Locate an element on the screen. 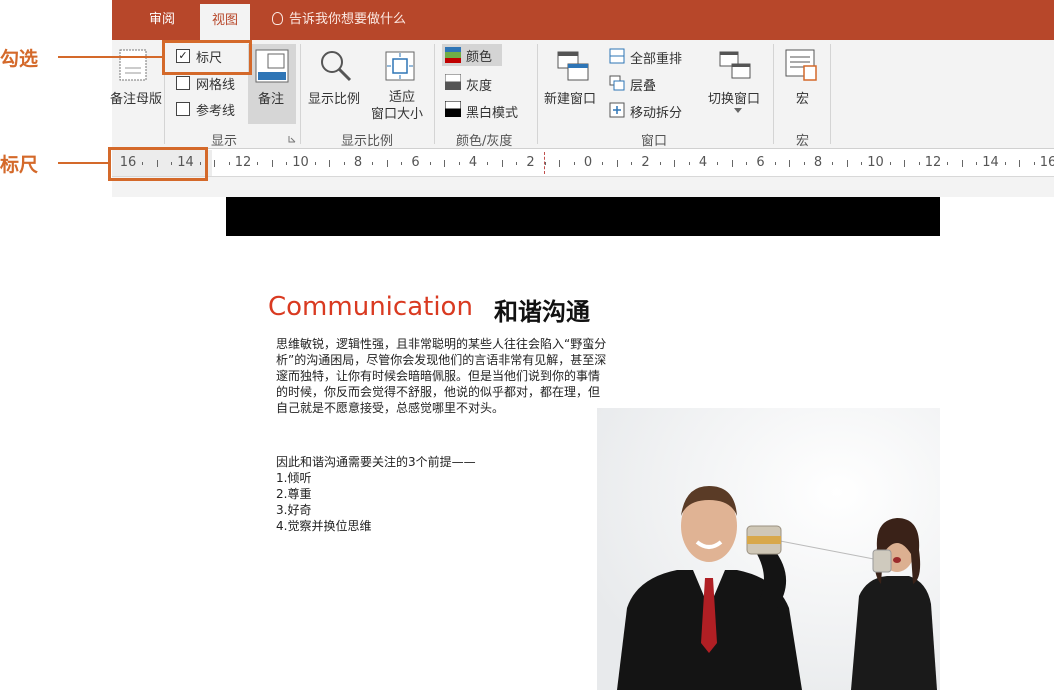  new-window-icon is located at coordinates (573, 66).